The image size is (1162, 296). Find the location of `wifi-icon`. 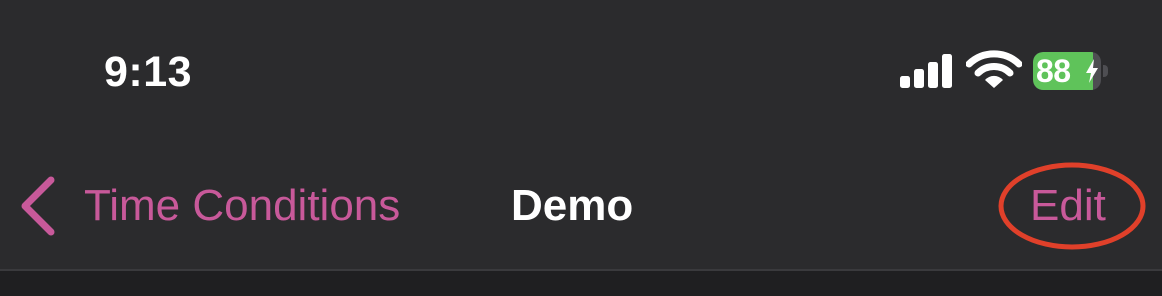

wifi-icon is located at coordinates (994, 69).